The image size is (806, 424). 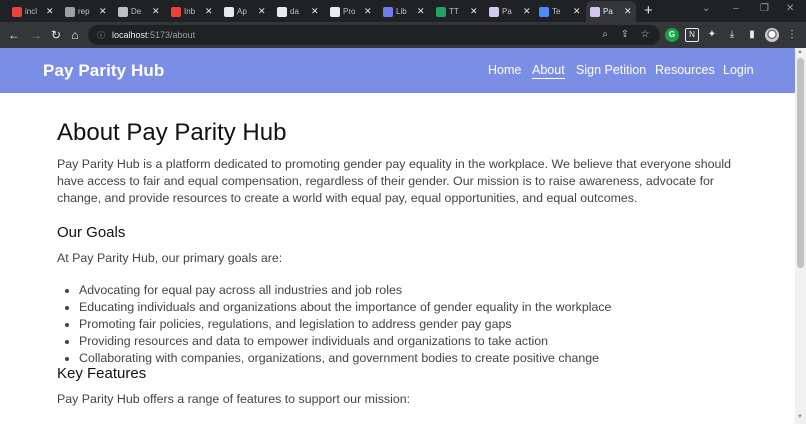 What do you see at coordinates (171, 35) in the screenshot?
I see `url-path: :5173/about` at bounding box center [171, 35].